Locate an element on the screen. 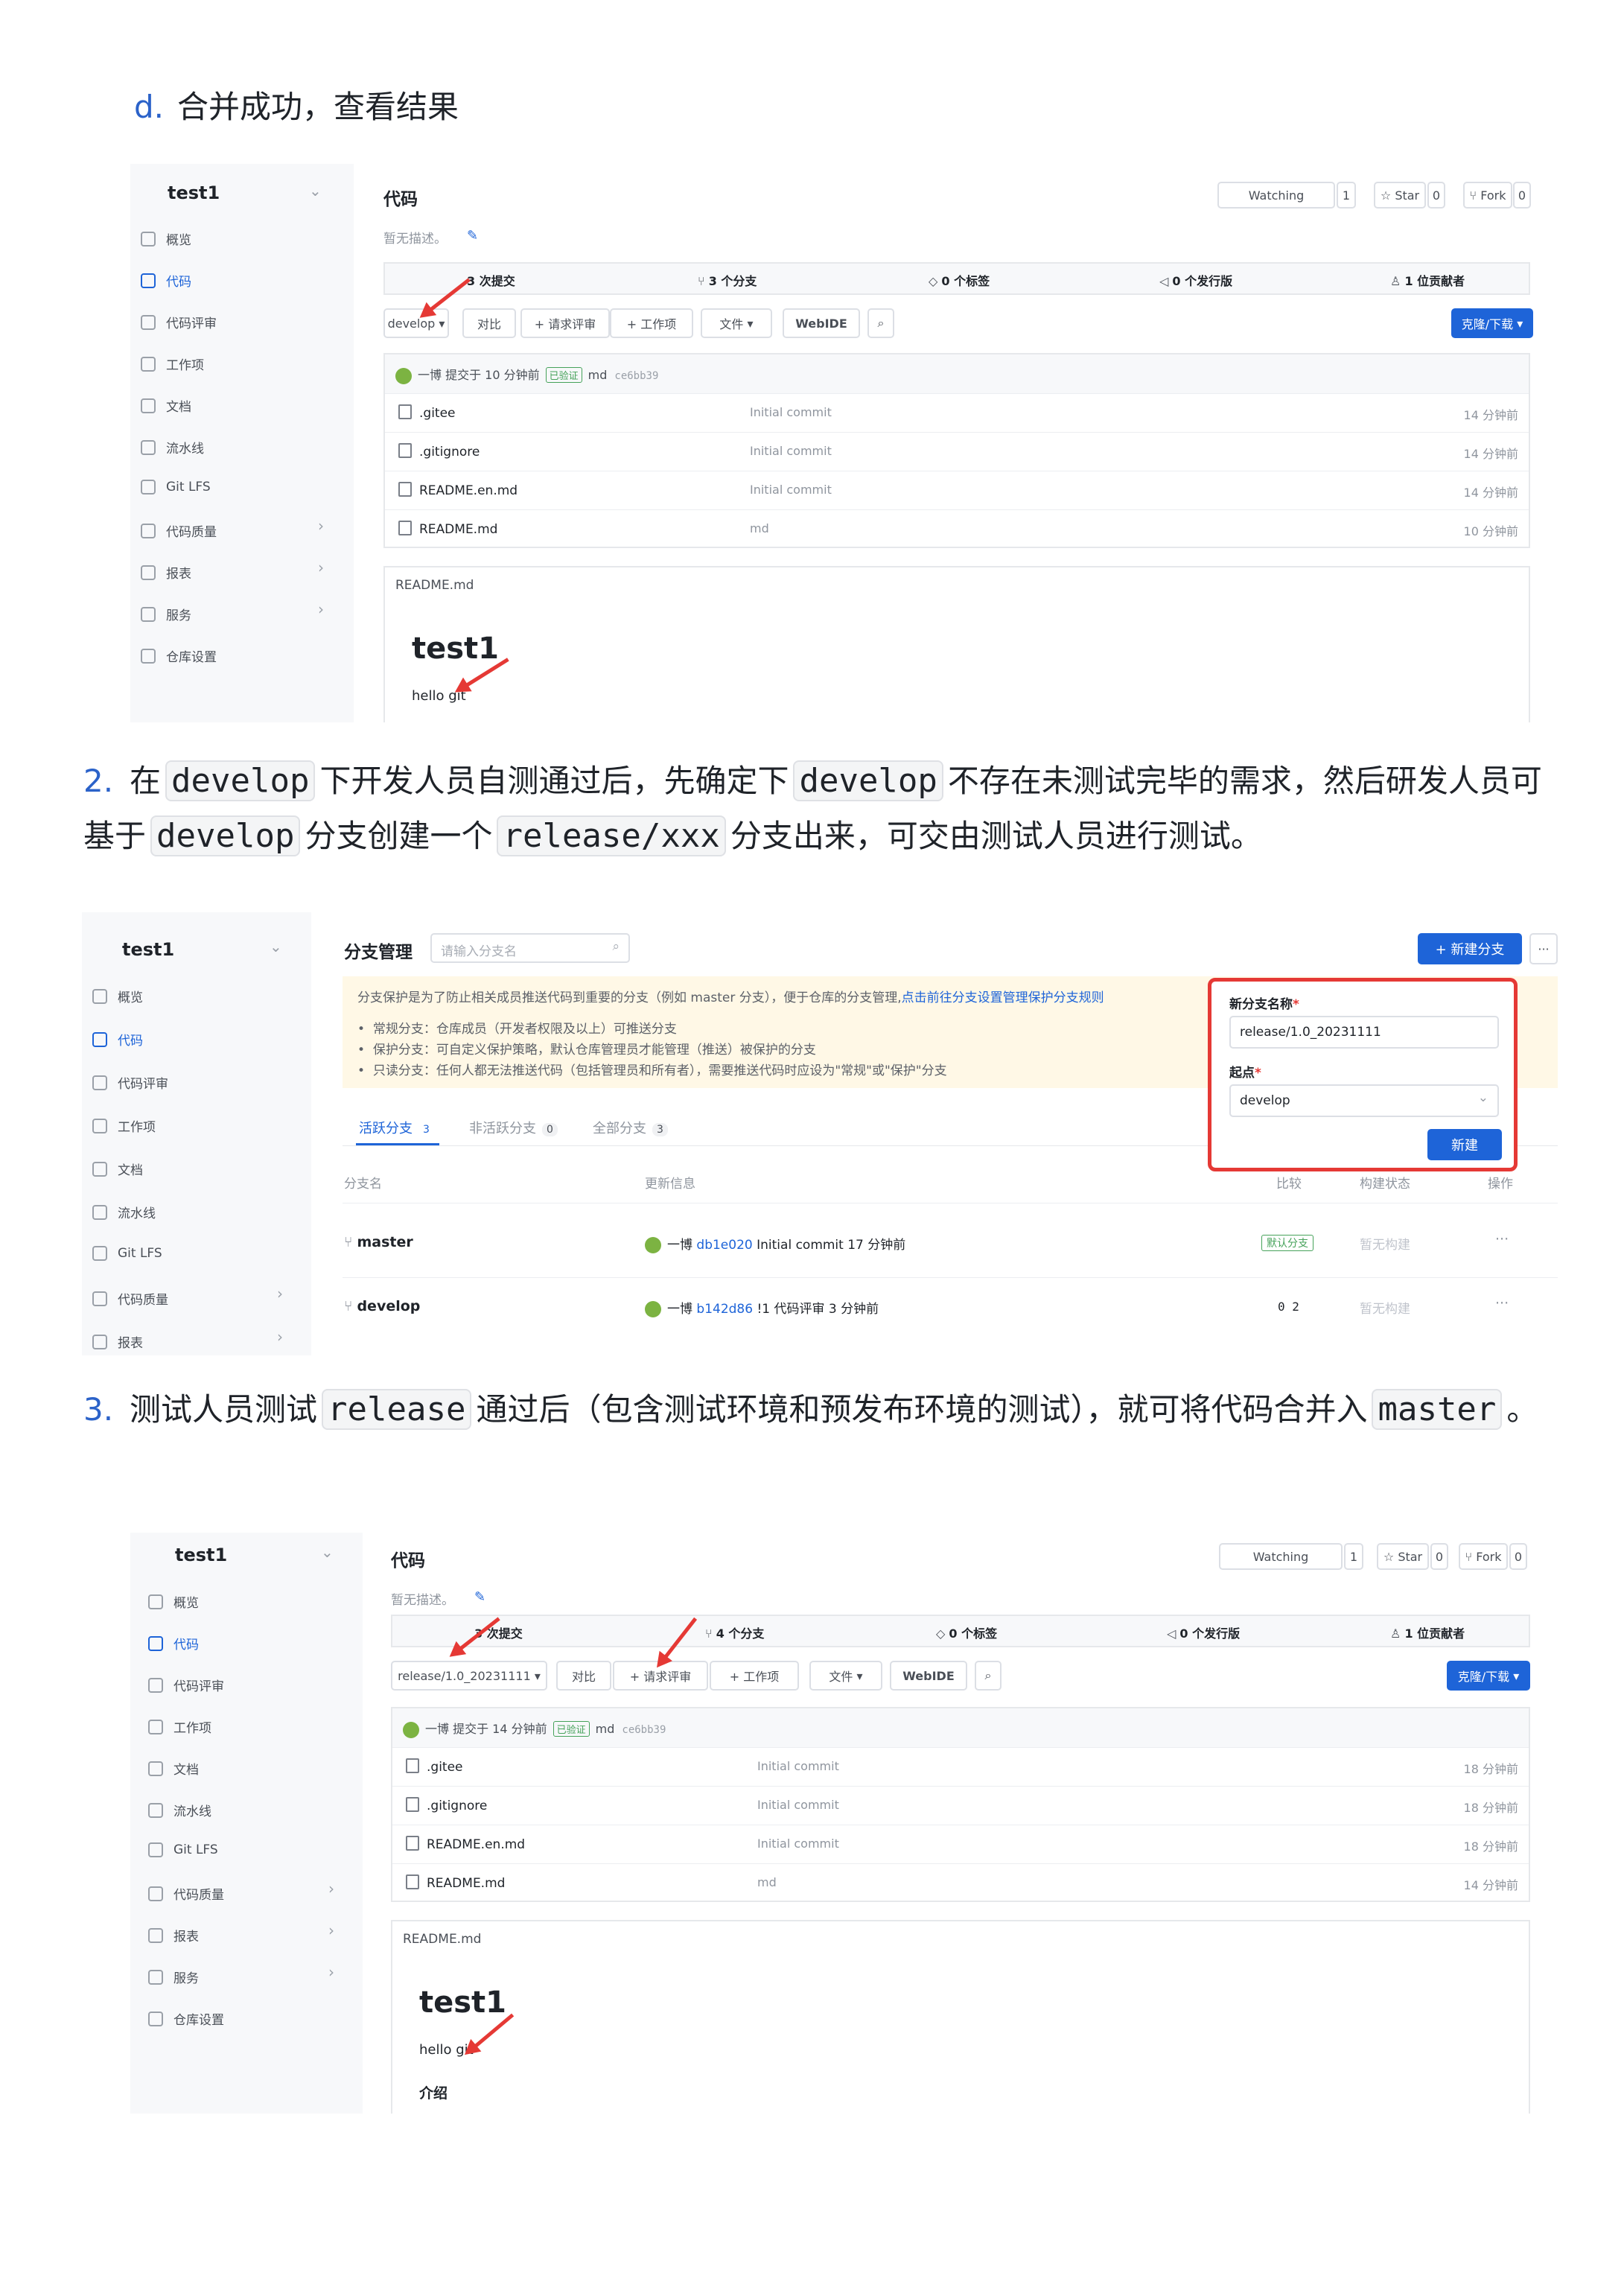  file-row: .gitee Initial commit 14 分钟前 is located at coordinates (957, 413).